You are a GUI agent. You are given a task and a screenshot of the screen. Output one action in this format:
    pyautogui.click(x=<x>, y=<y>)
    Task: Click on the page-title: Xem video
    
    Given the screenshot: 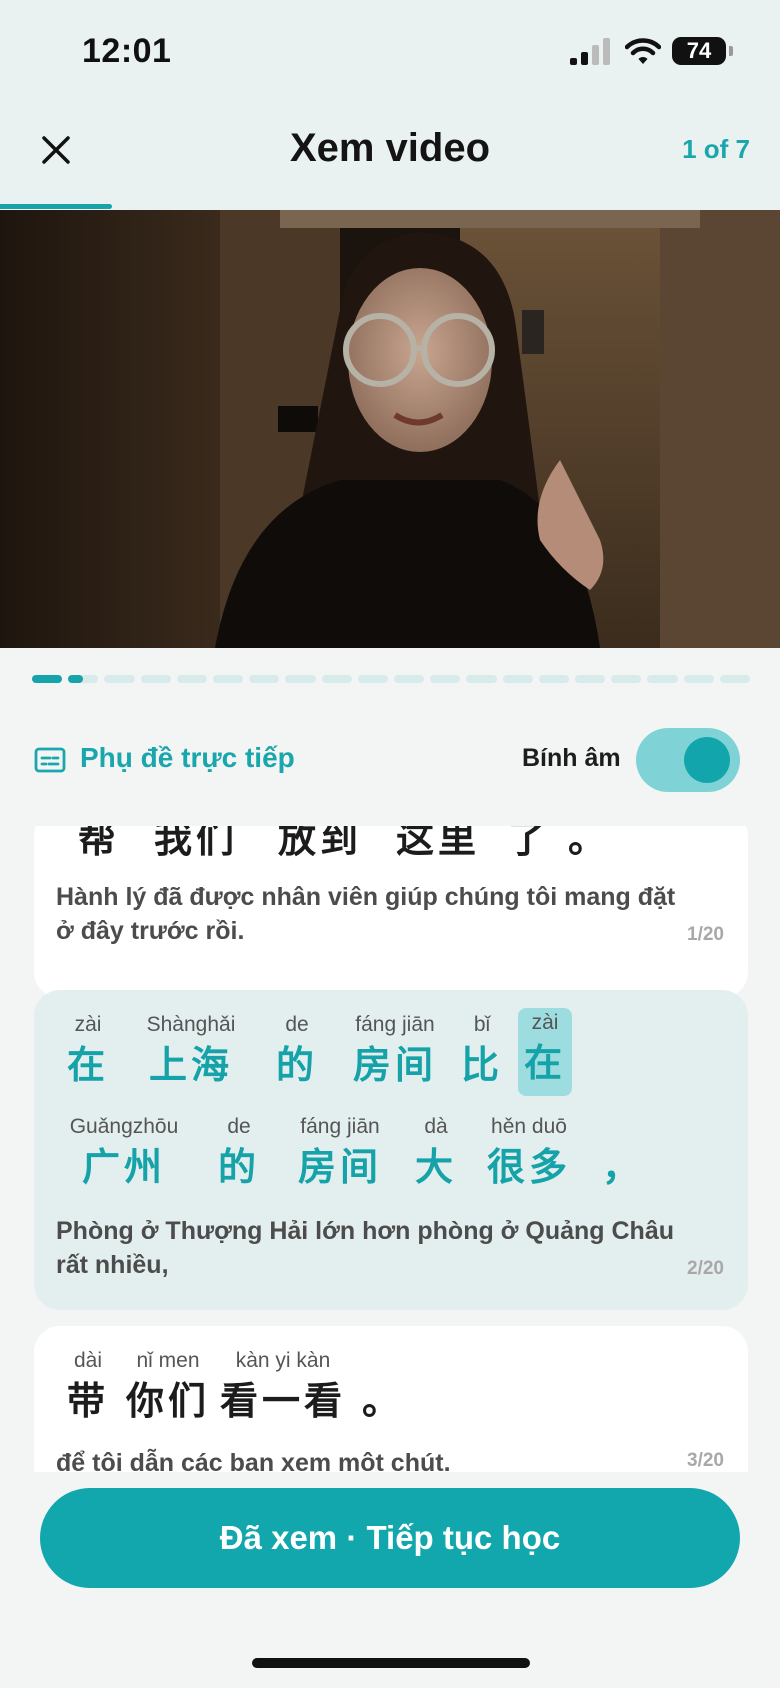 What is the action you would take?
    pyautogui.click(x=390, y=148)
    